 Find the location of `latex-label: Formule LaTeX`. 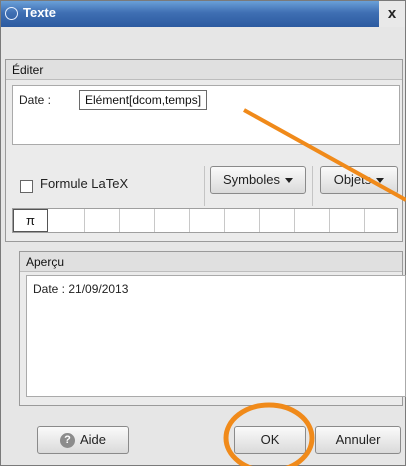

latex-label: Formule LaTeX is located at coordinates (84, 183).